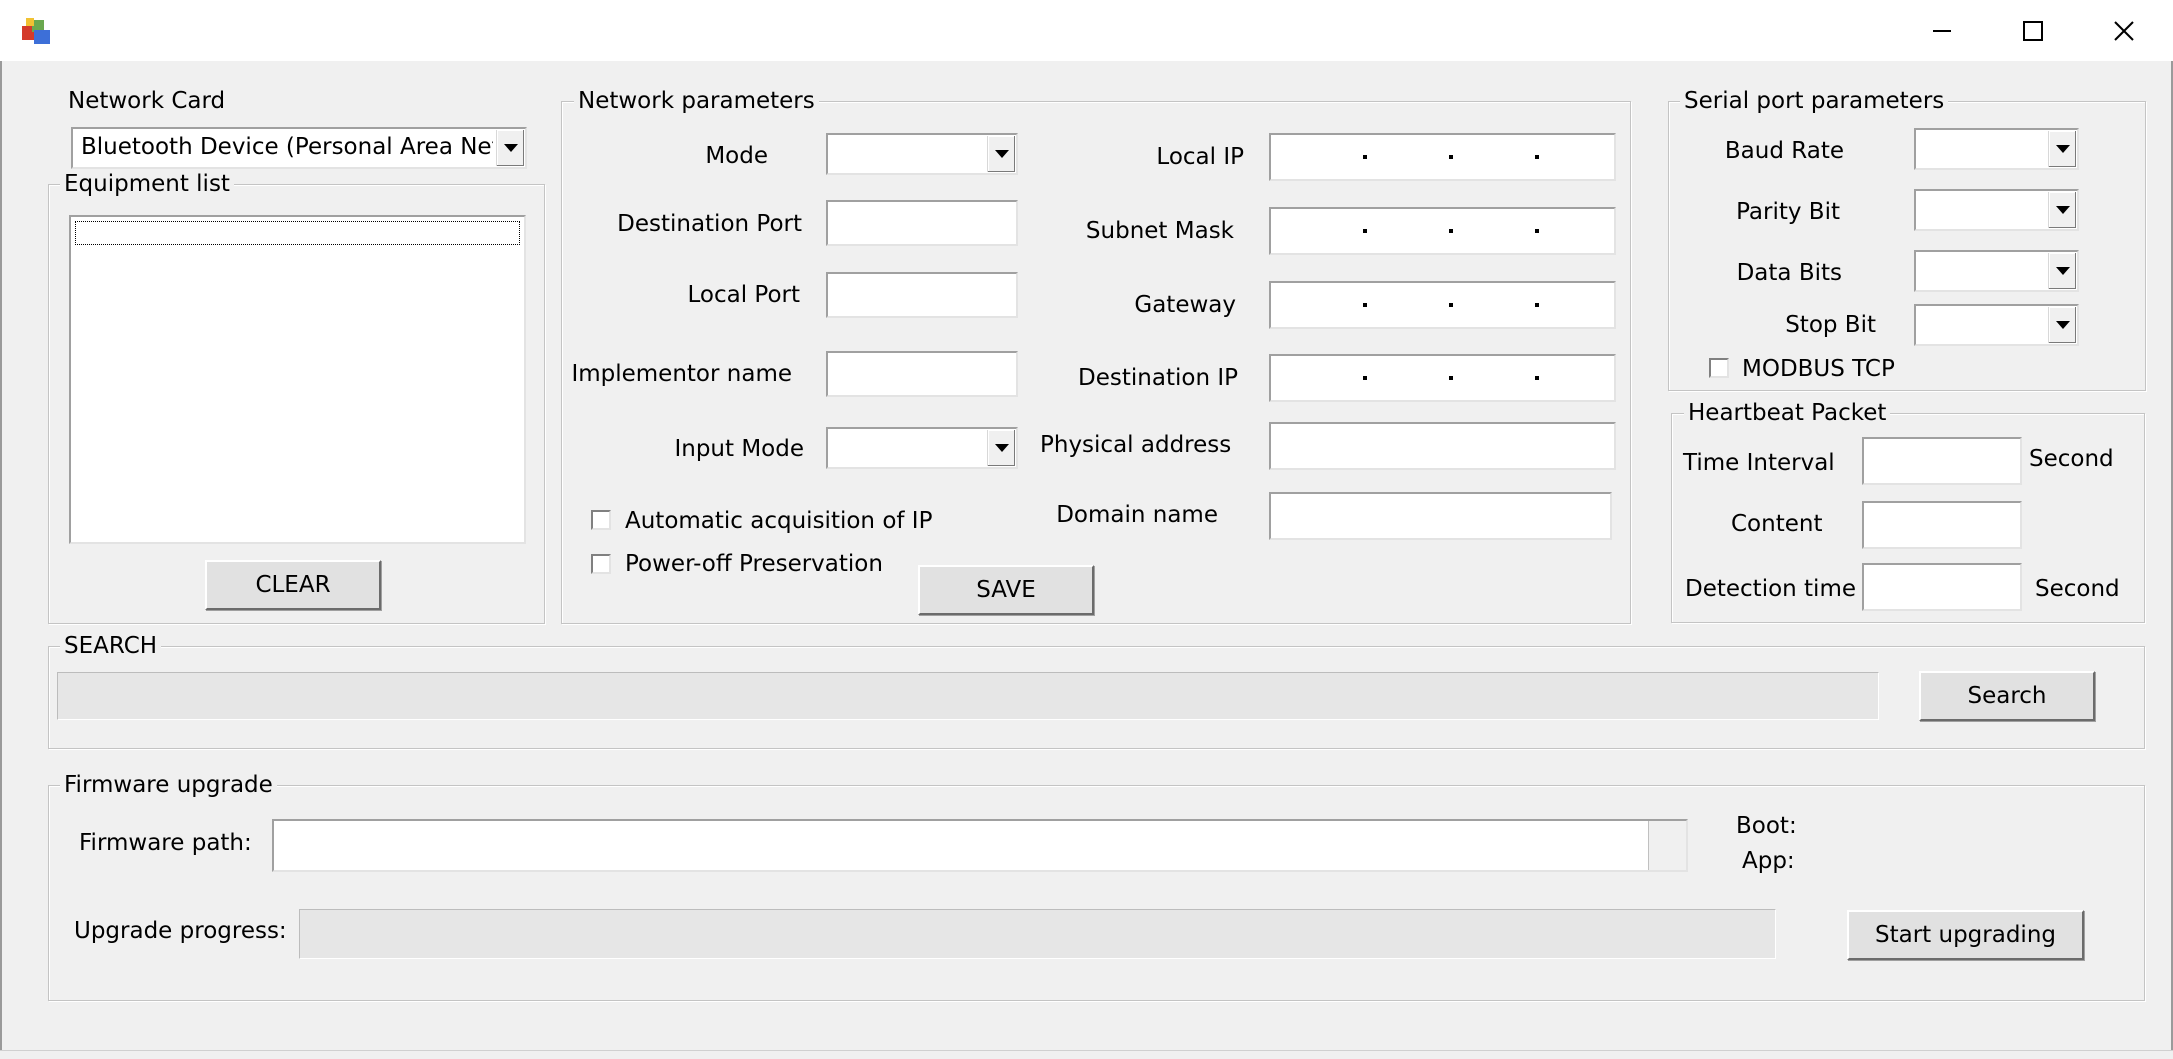 This screenshot has height=1059, width=2173. What do you see at coordinates (1442, 231) in the screenshot?
I see `subnet-mask-input` at bounding box center [1442, 231].